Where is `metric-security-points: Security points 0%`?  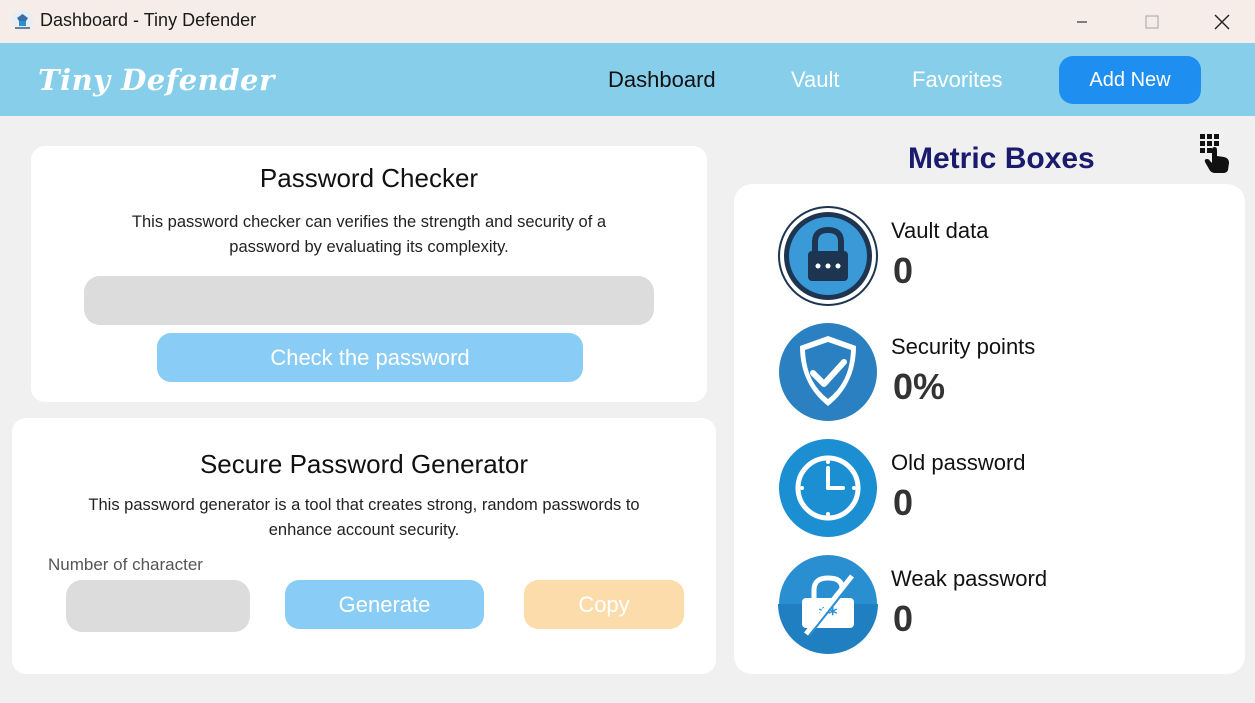
metric-security-points: Security points 0% is located at coordinates (988, 372).